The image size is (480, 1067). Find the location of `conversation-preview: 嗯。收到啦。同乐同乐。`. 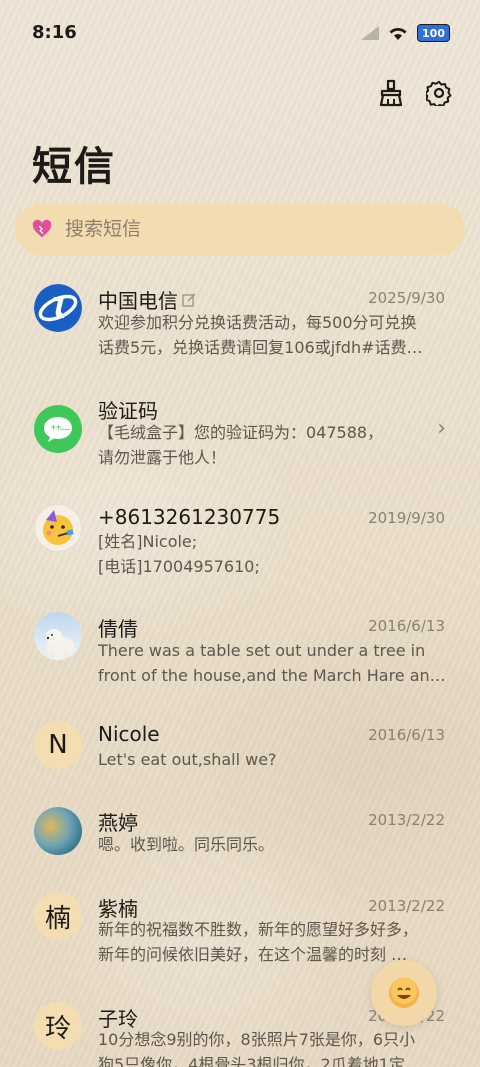

conversation-preview: 嗯。收到啦。同乐同乐。 is located at coordinates (273, 844).